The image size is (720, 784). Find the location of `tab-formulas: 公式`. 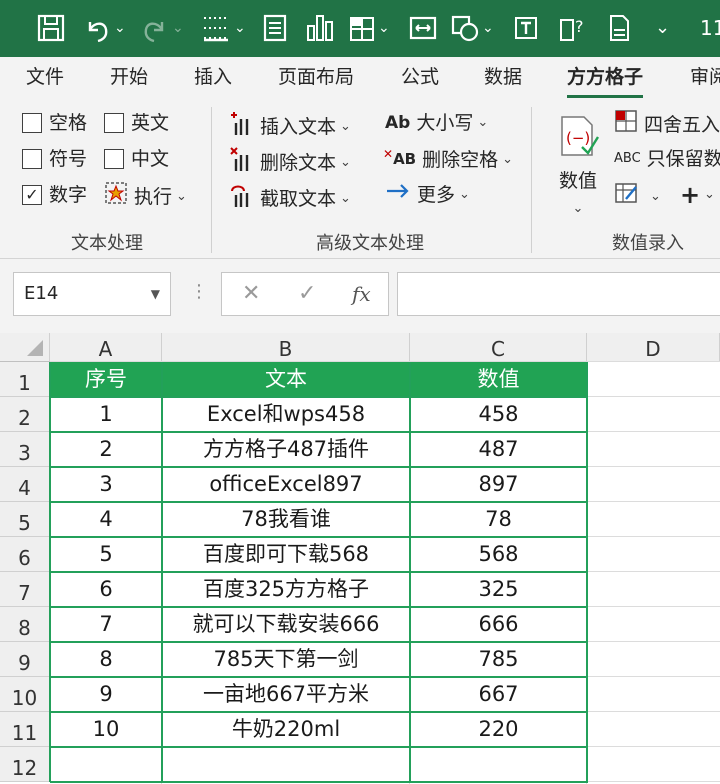

tab-formulas: 公式 is located at coordinates (420, 79).